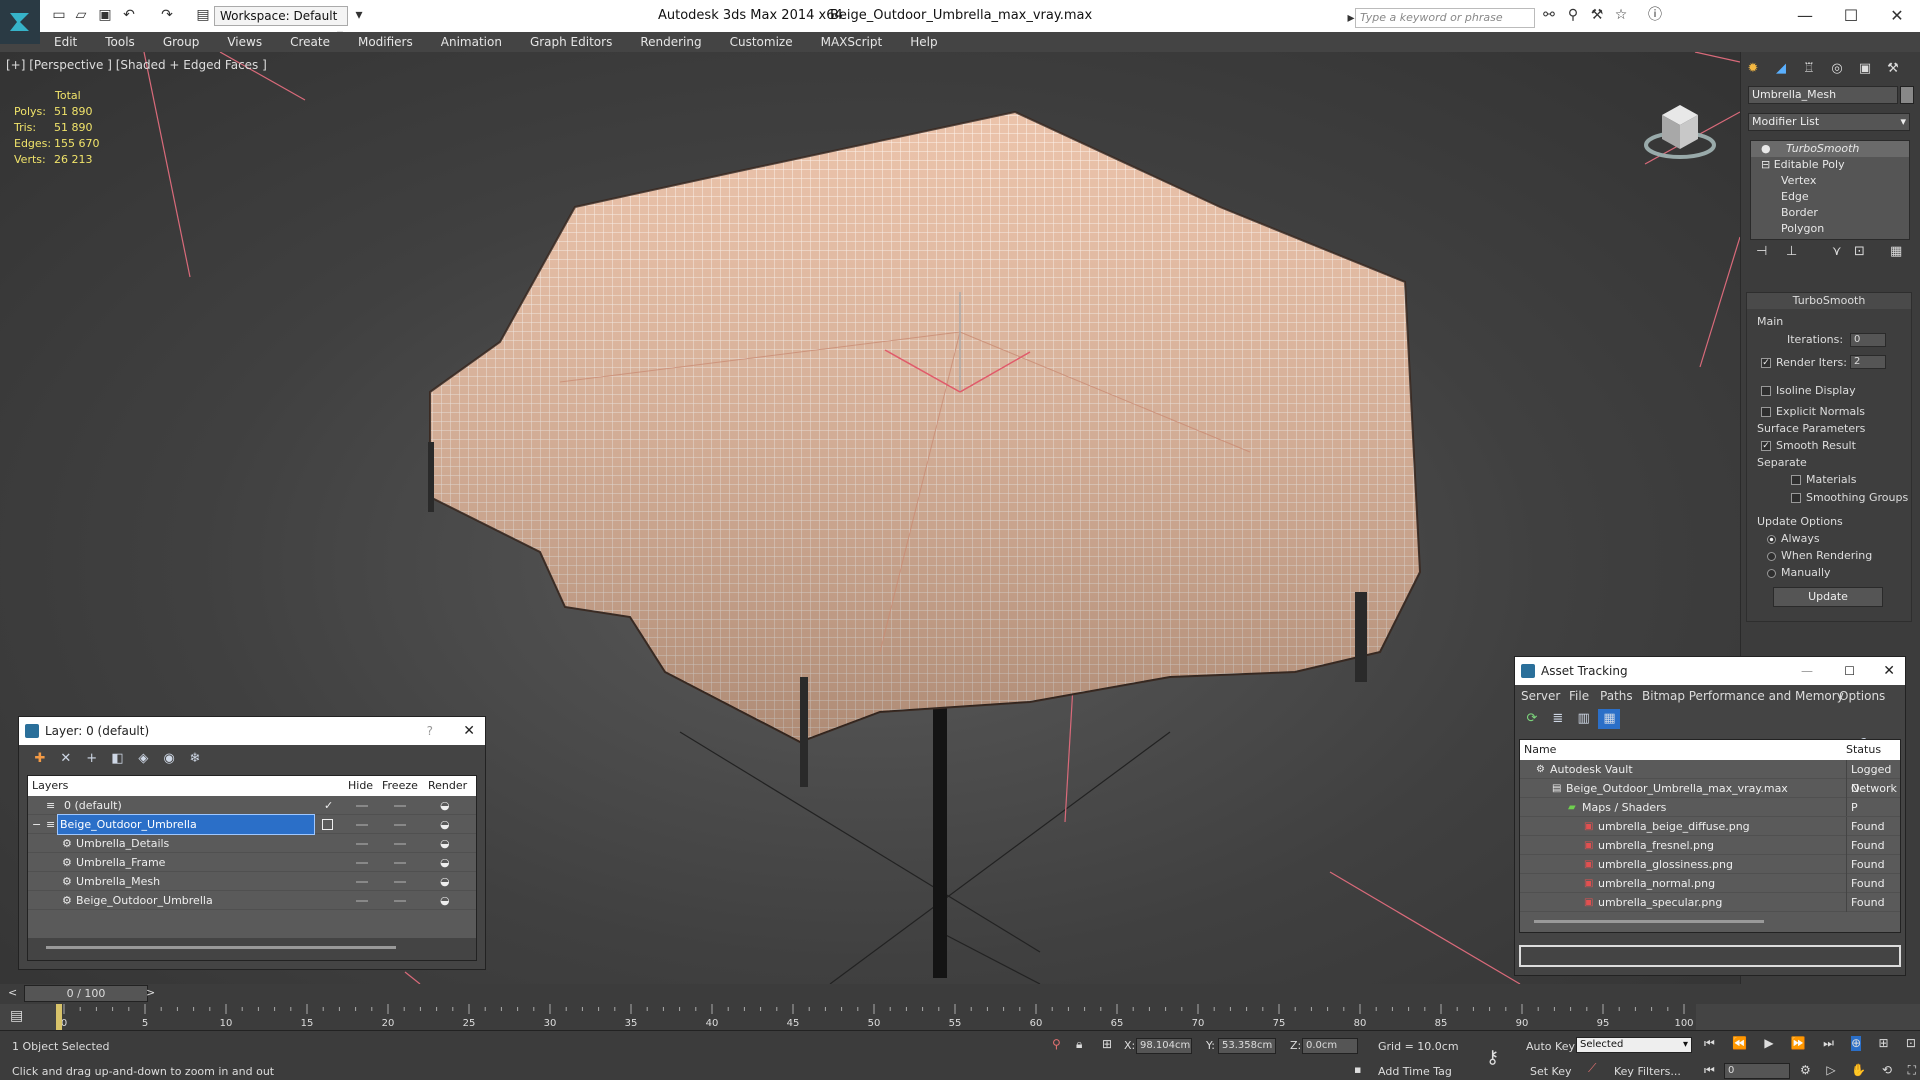 The width and height of the screenshot is (1920, 1080). What do you see at coordinates (1549, 15) in the screenshot?
I see `binoculars-icon: ⚯` at bounding box center [1549, 15].